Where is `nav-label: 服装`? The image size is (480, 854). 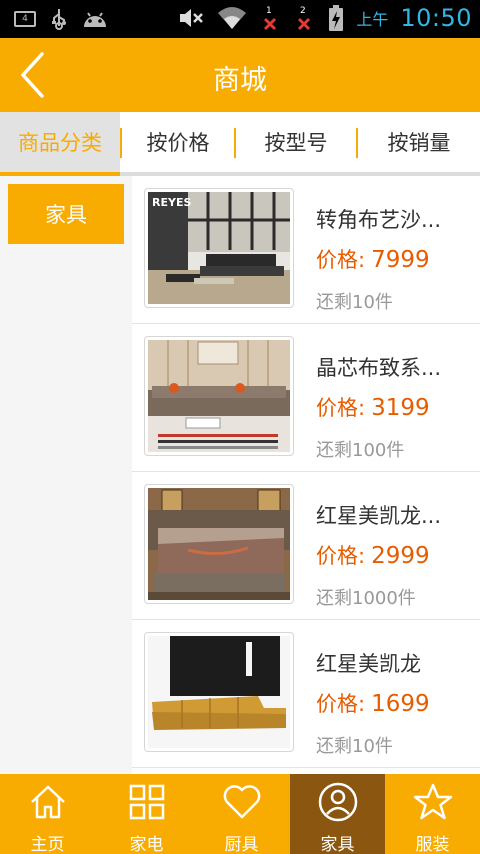 nav-label: 服装 is located at coordinates (432, 844).